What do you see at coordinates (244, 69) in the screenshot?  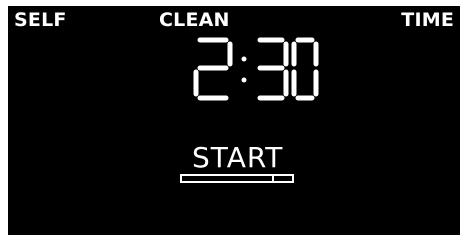 I see `colon-separator` at bounding box center [244, 69].